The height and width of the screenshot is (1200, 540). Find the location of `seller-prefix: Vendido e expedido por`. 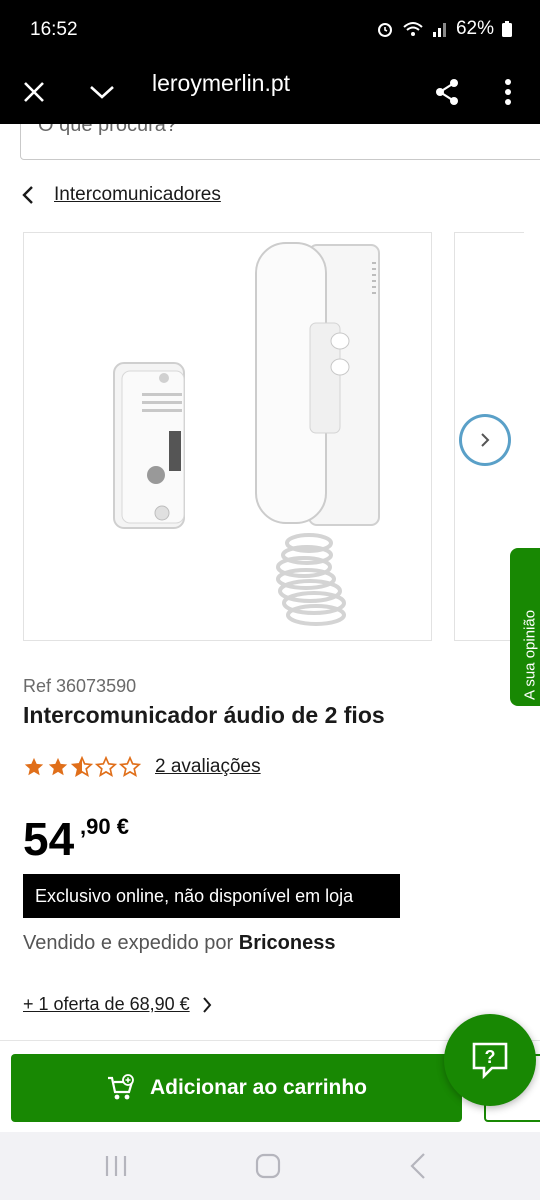

seller-prefix: Vendido e expedido por is located at coordinates (128, 943).